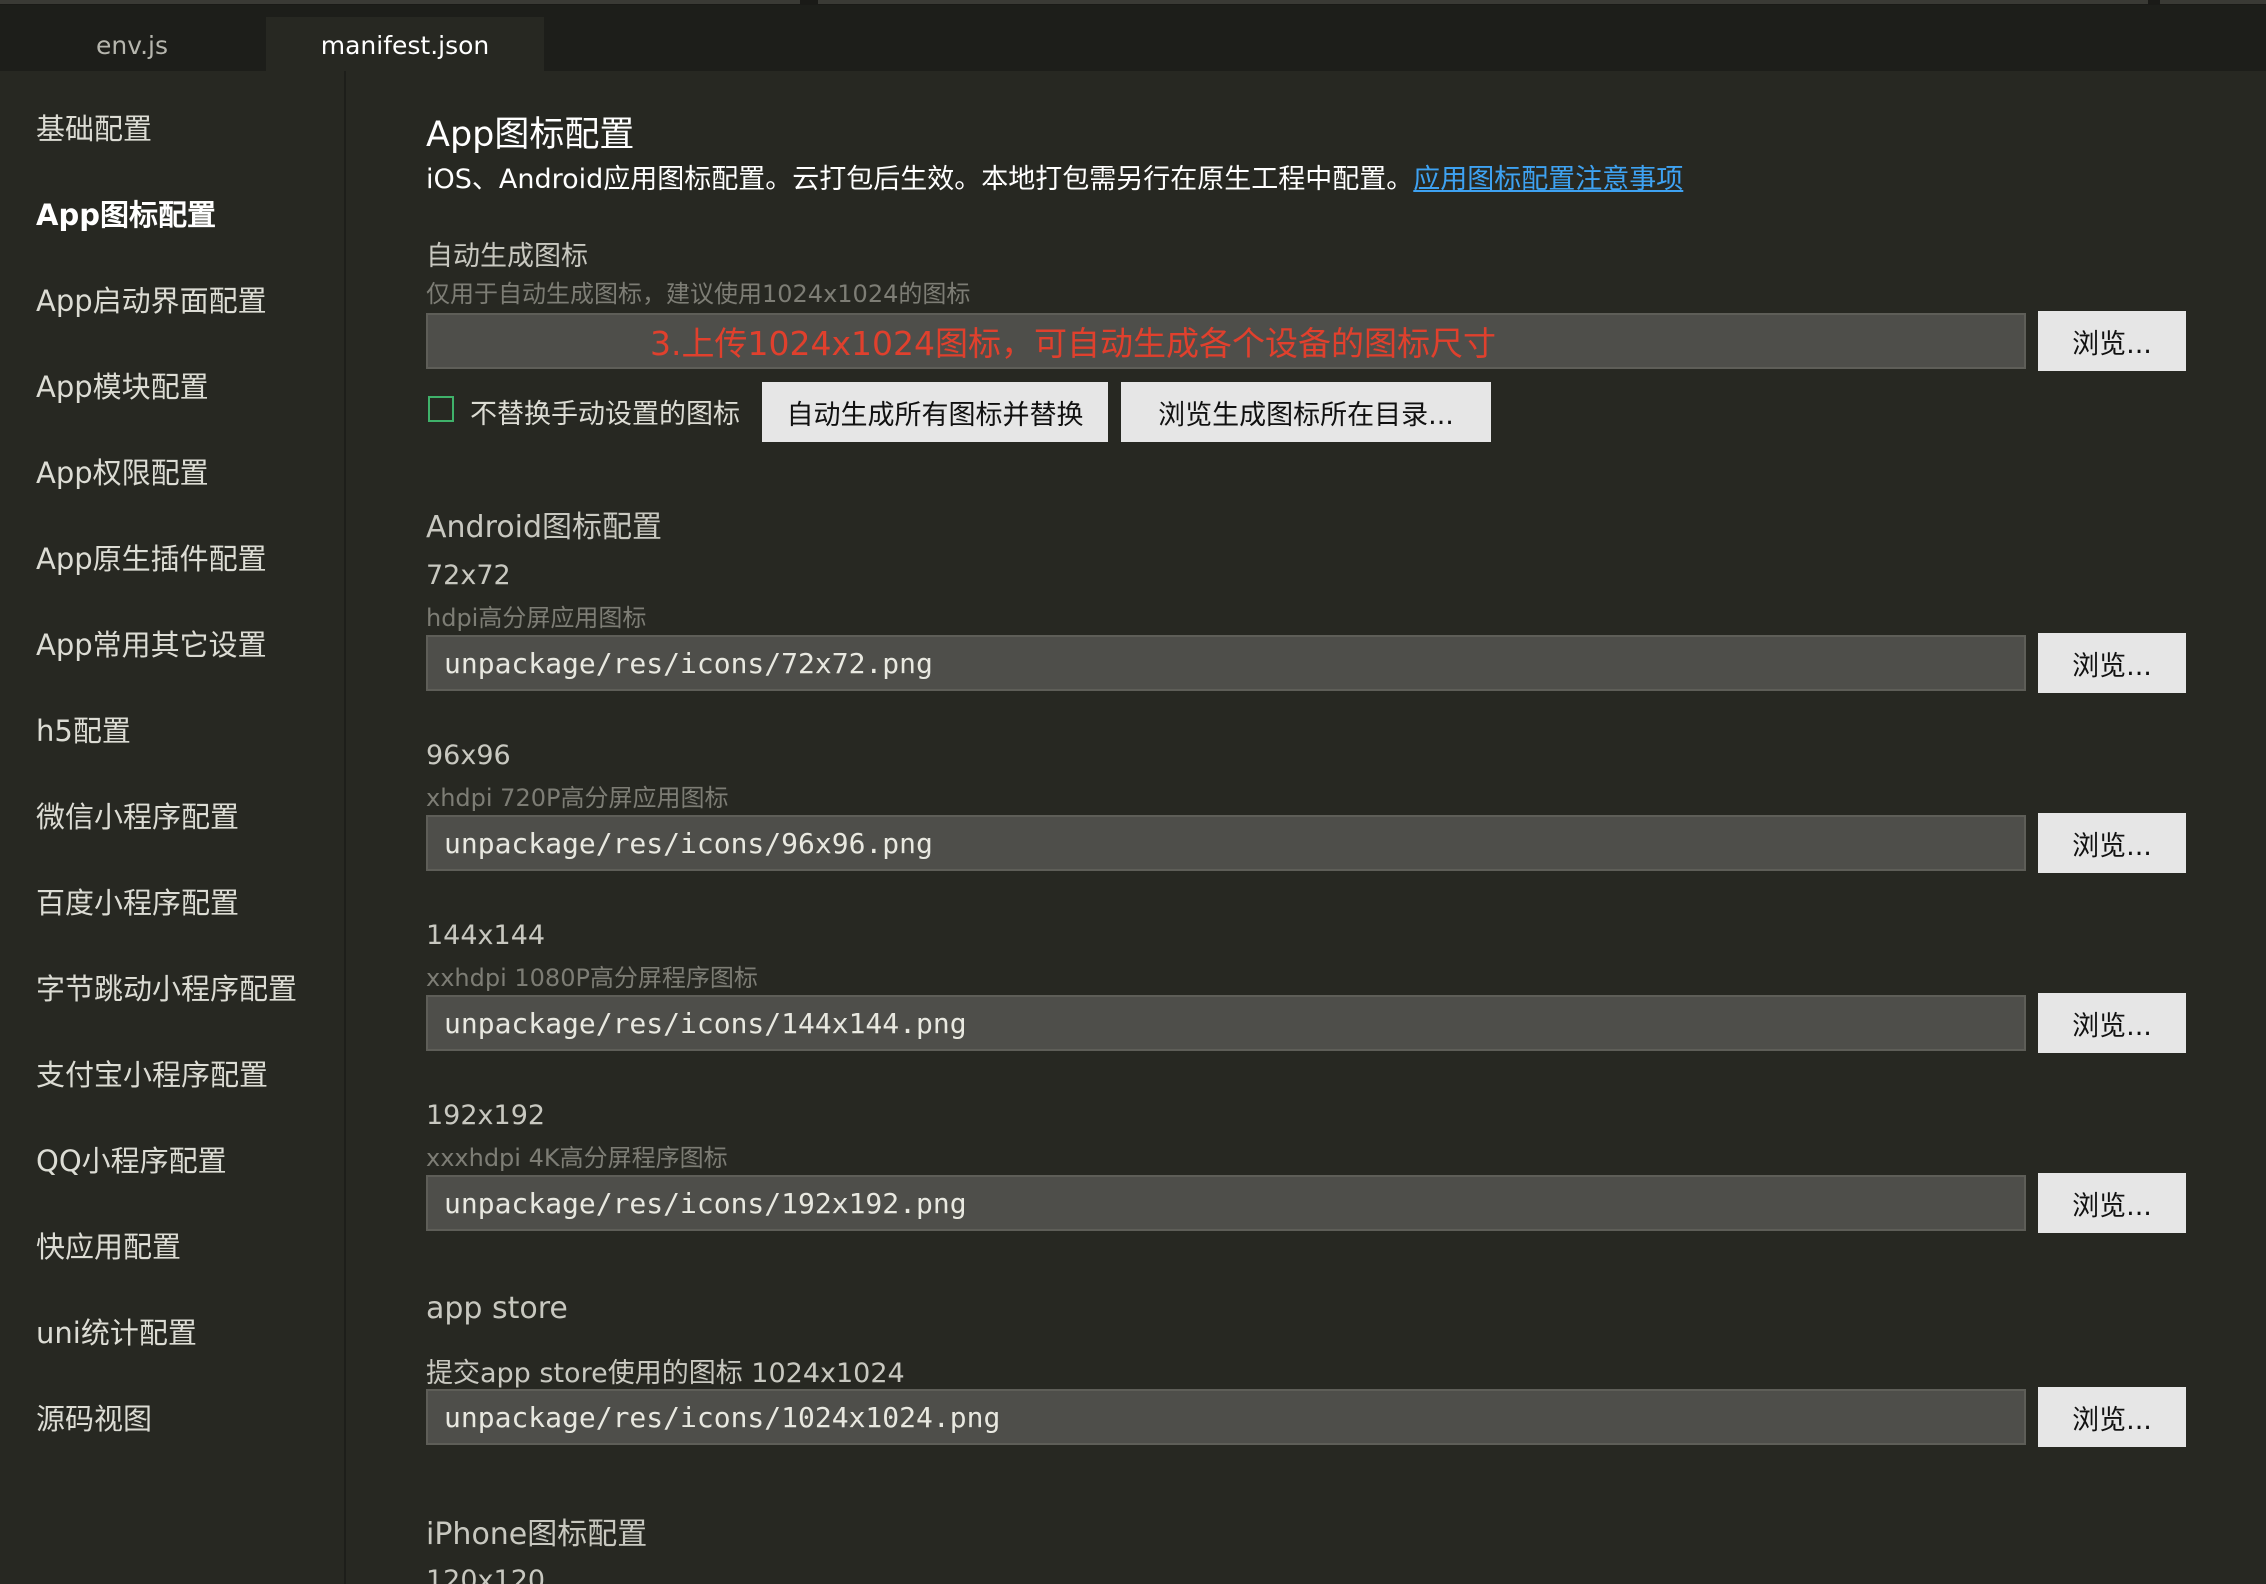 The width and height of the screenshot is (2266, 1584). Describe the element at coordinates (151, 643) in the screenshot. I see `sidebar-item-app-other-settings: App常用其它设置` at that location.